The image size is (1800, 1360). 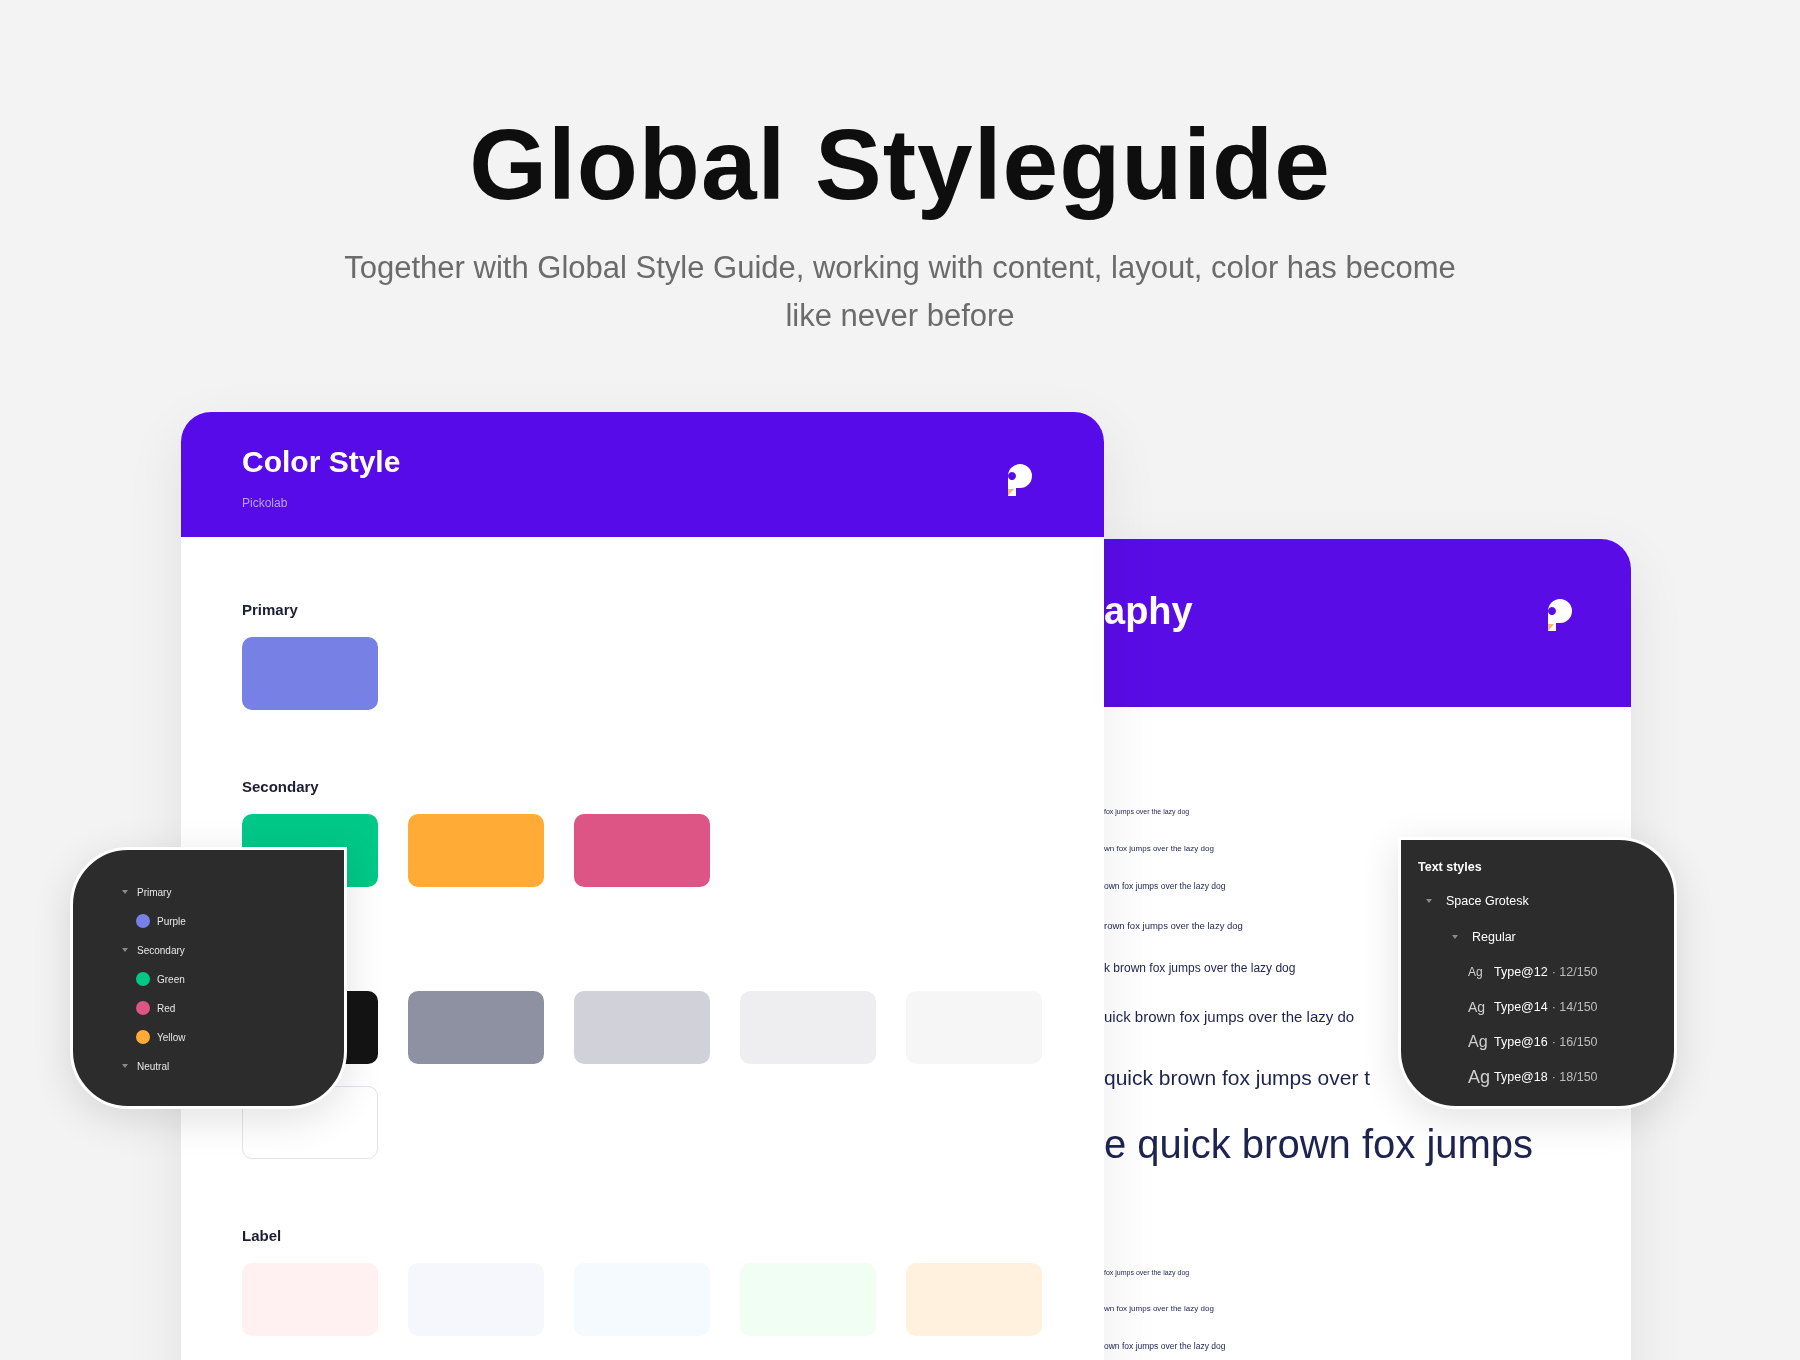 I want to click on tree-group-label: Primary, so click(x=154, y=892).